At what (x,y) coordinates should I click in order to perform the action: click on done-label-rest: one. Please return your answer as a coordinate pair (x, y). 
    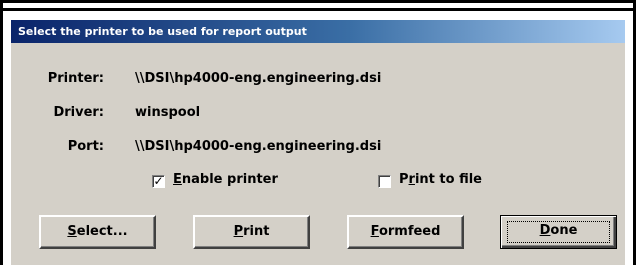
    Looking at the image, I should click on (564, 230).